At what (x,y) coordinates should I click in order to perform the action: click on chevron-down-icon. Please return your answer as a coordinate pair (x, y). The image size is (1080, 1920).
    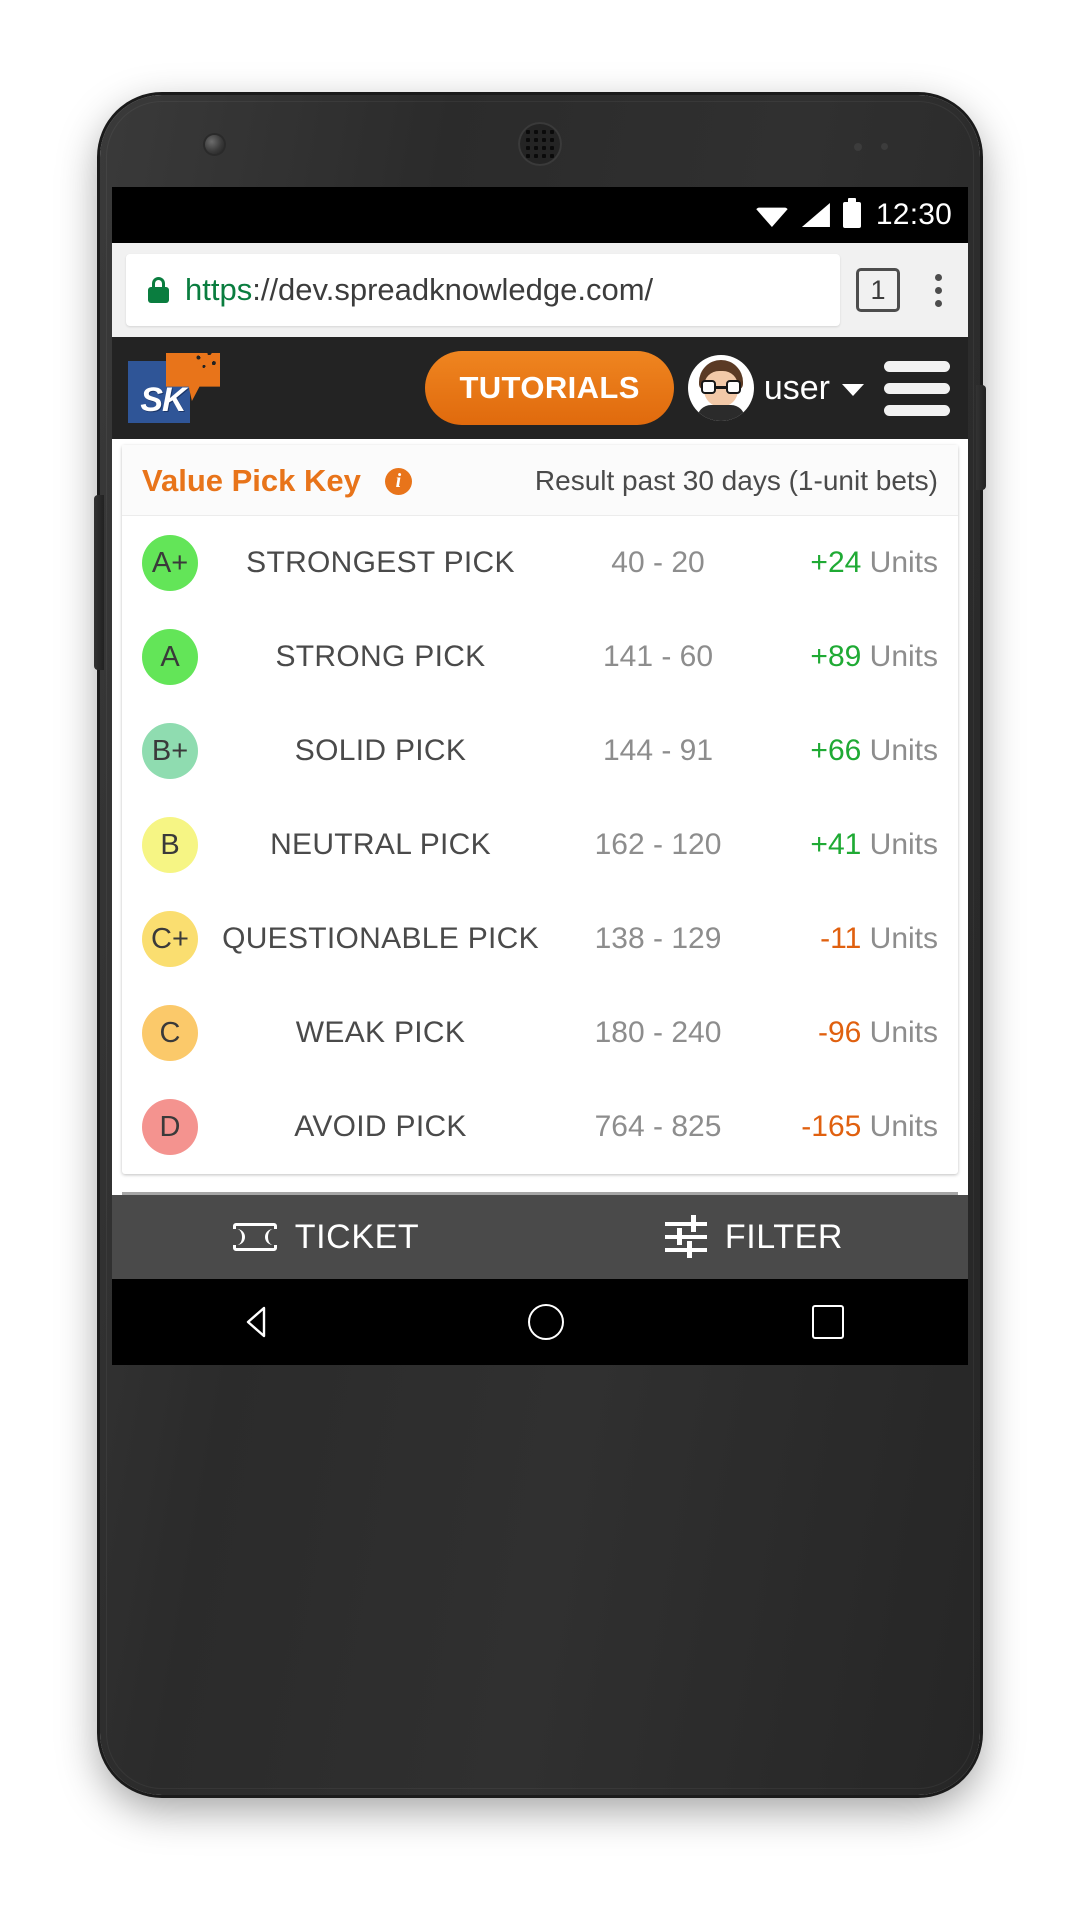
    Looking at the image, I should click on (853, 390).